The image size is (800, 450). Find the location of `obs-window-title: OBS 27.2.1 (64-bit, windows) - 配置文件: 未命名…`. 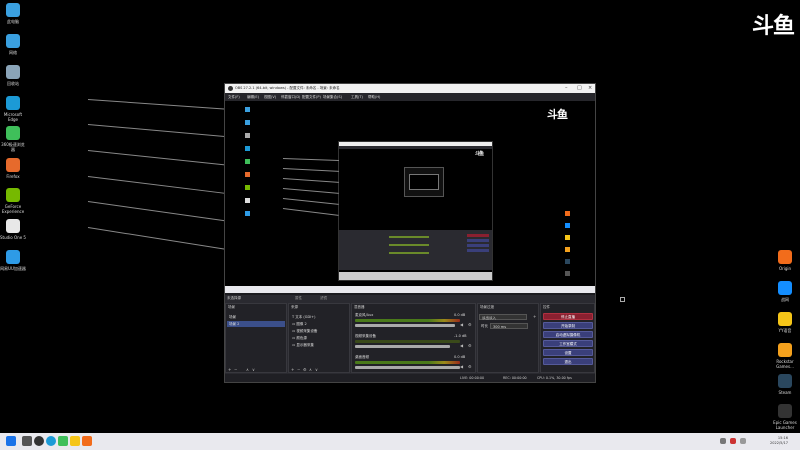

obs-window-title: OBS 27.2.1 (64-bit, windows) - 配置文件: 未命名… is located at coordinates (287, 88).